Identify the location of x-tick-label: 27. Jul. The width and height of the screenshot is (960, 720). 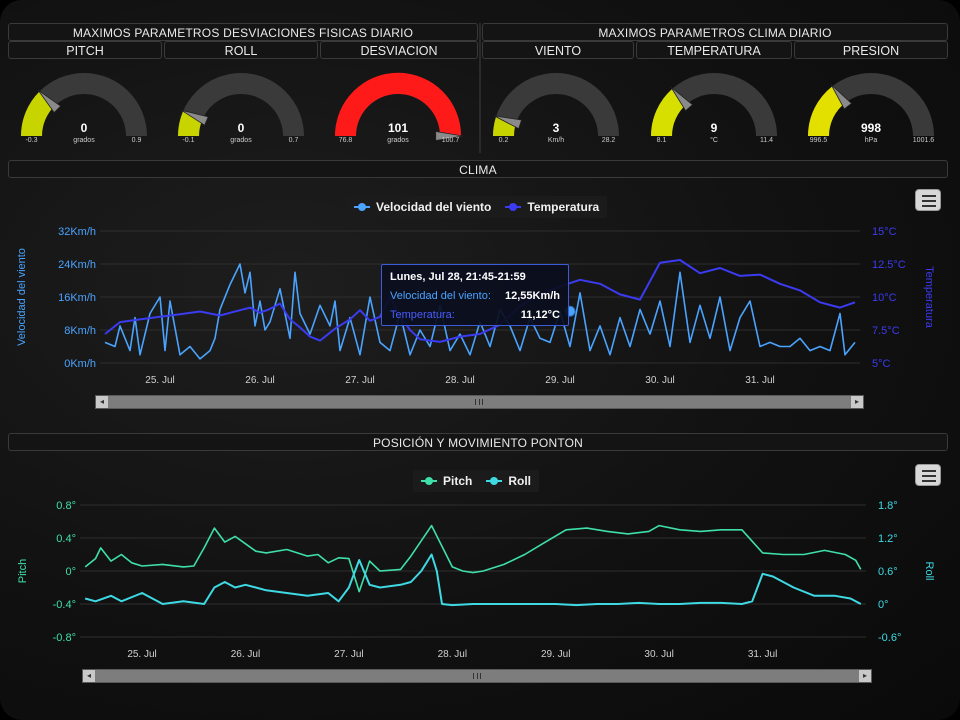
(348, 654).